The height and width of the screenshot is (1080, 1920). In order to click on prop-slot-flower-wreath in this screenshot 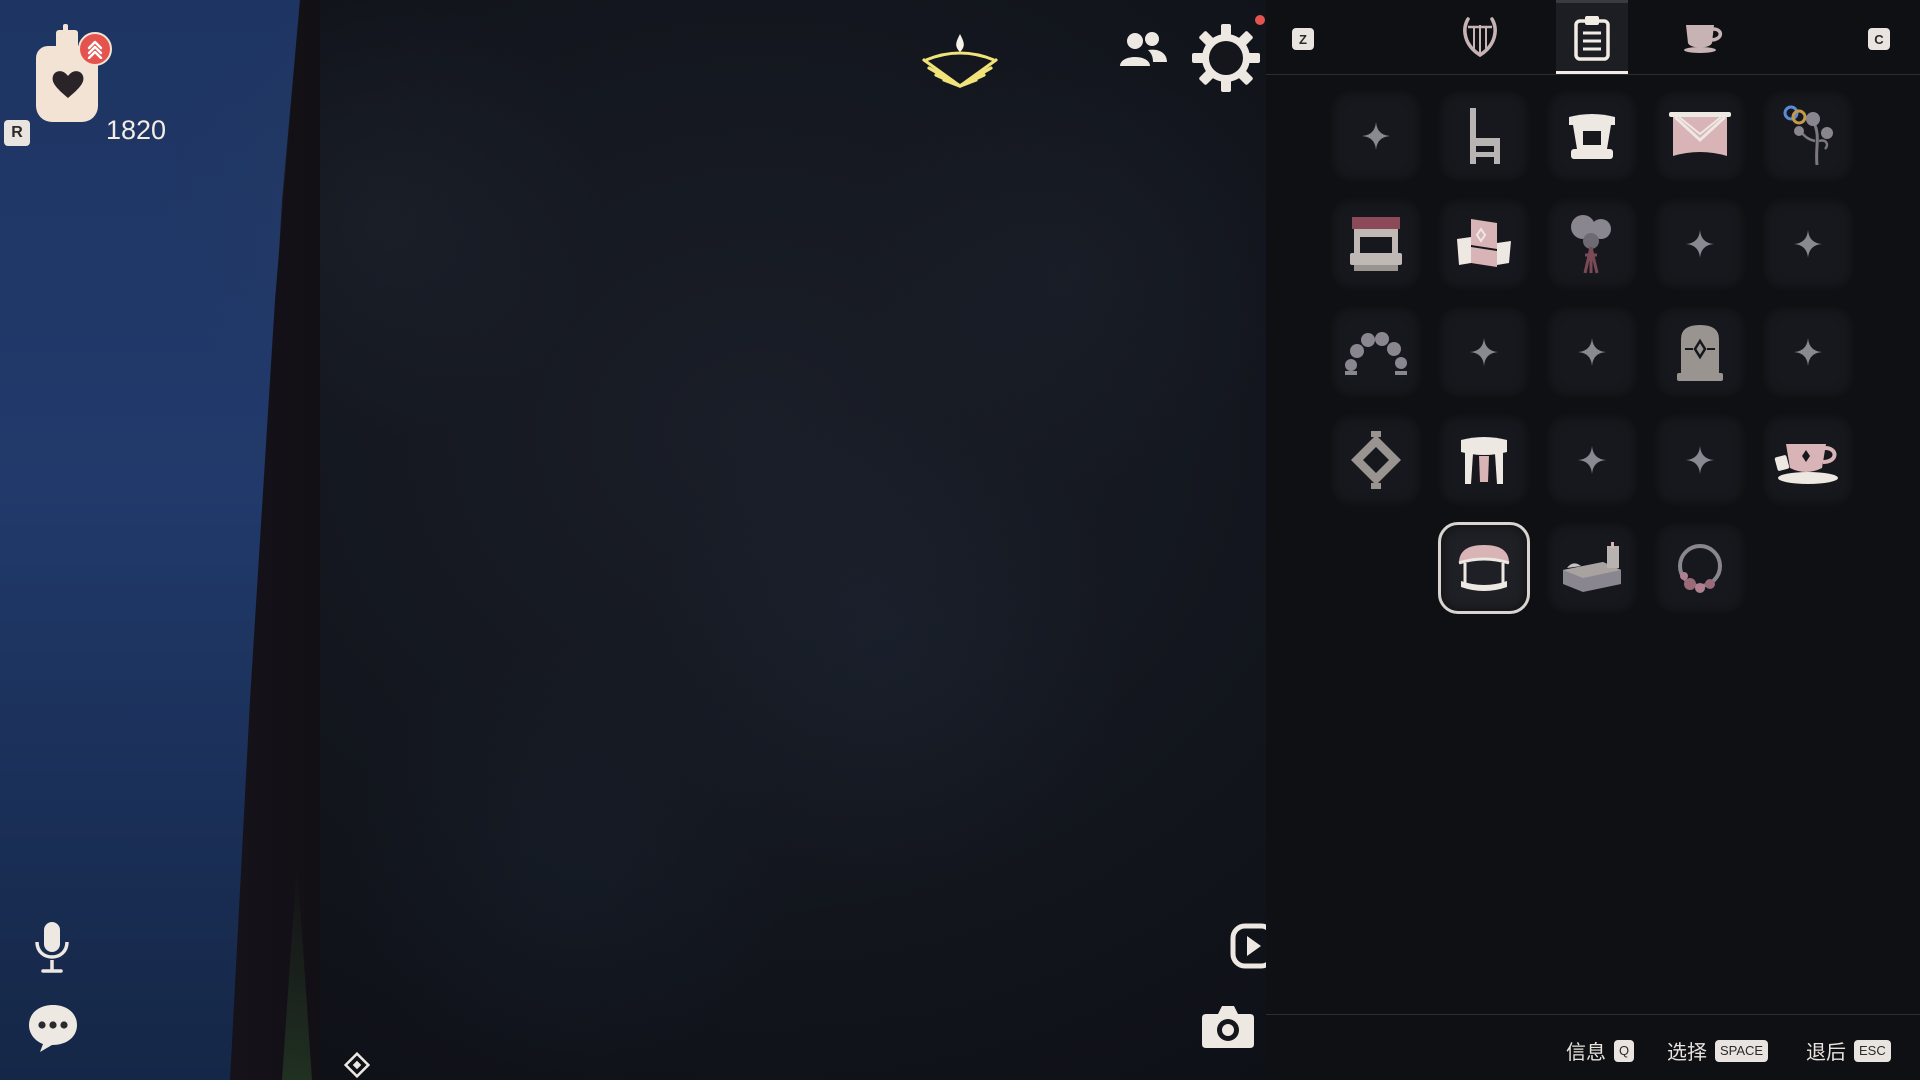, I will do `click(1700, 568)`.